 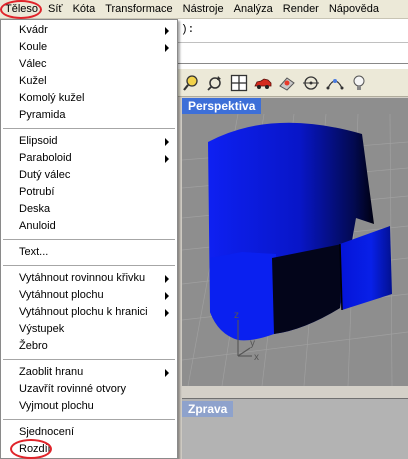 What do you see at coordinates (89, 432) in the screenshot?
I see `menu-item: Sjednocení` at bounding box center [89, 432].